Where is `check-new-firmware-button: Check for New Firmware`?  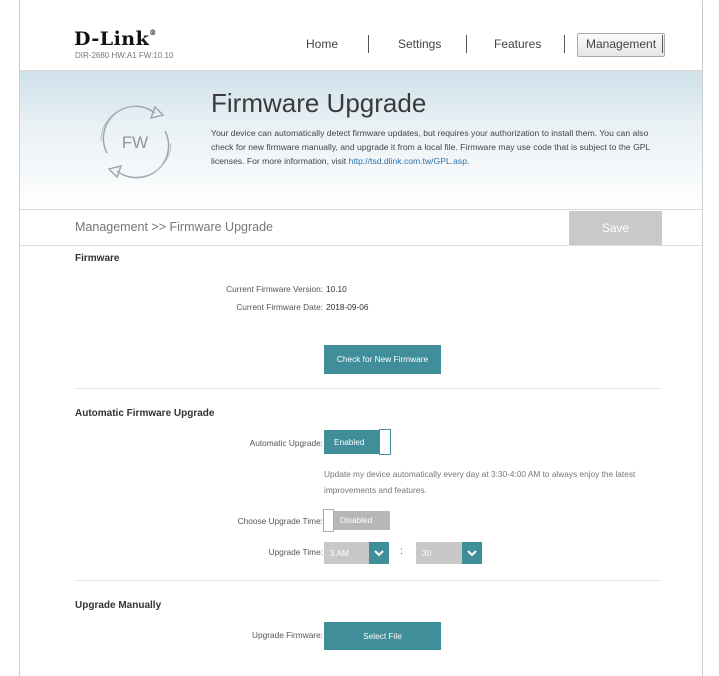
check-new-firmware-button: Check for New Firmware is located at coordinates (382, 359).